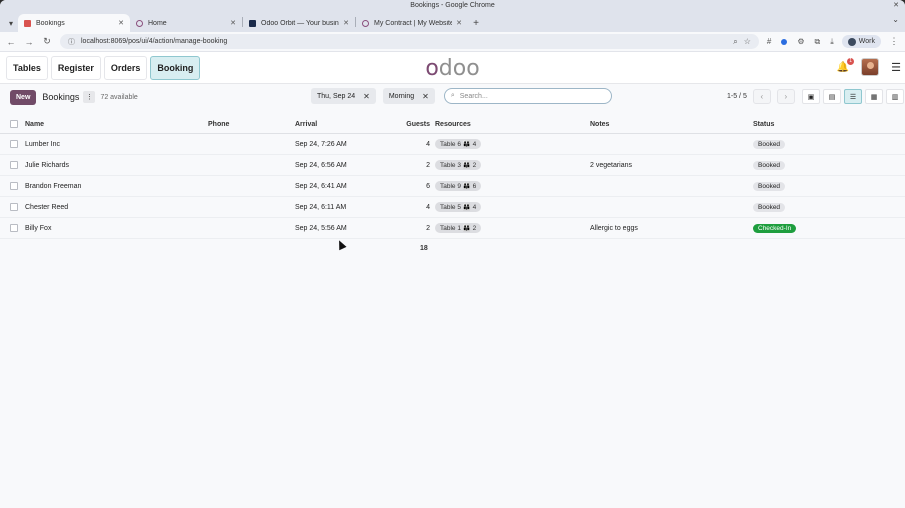  I want to click on tab-label: Home, so click(157, 23).